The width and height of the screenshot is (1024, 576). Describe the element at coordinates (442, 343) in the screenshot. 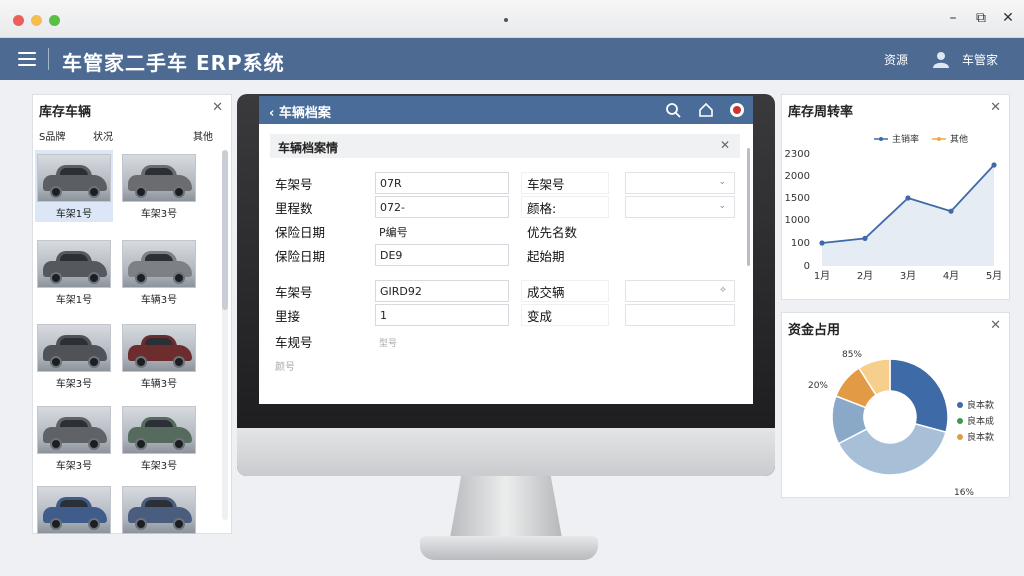

I see `field-input: 型号` at that location.